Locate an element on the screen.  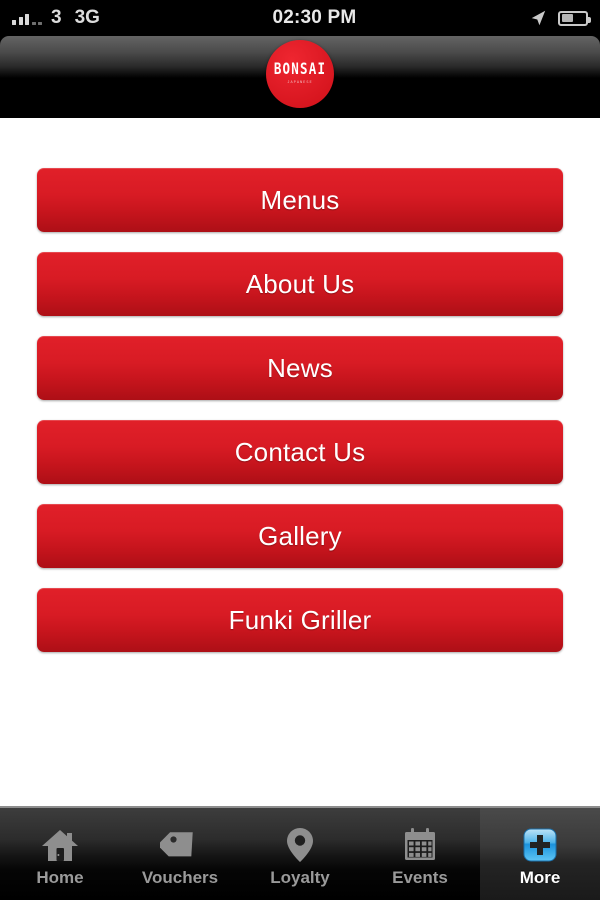
tab-more: More is located at coordinates (540, 854).